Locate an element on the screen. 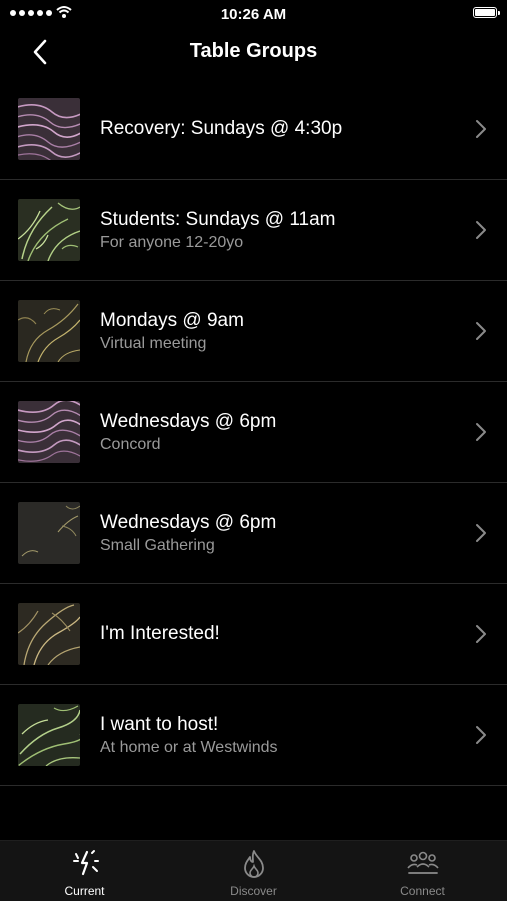  group-row-interested: I'm Interested! is located at coordinates (253, 634).